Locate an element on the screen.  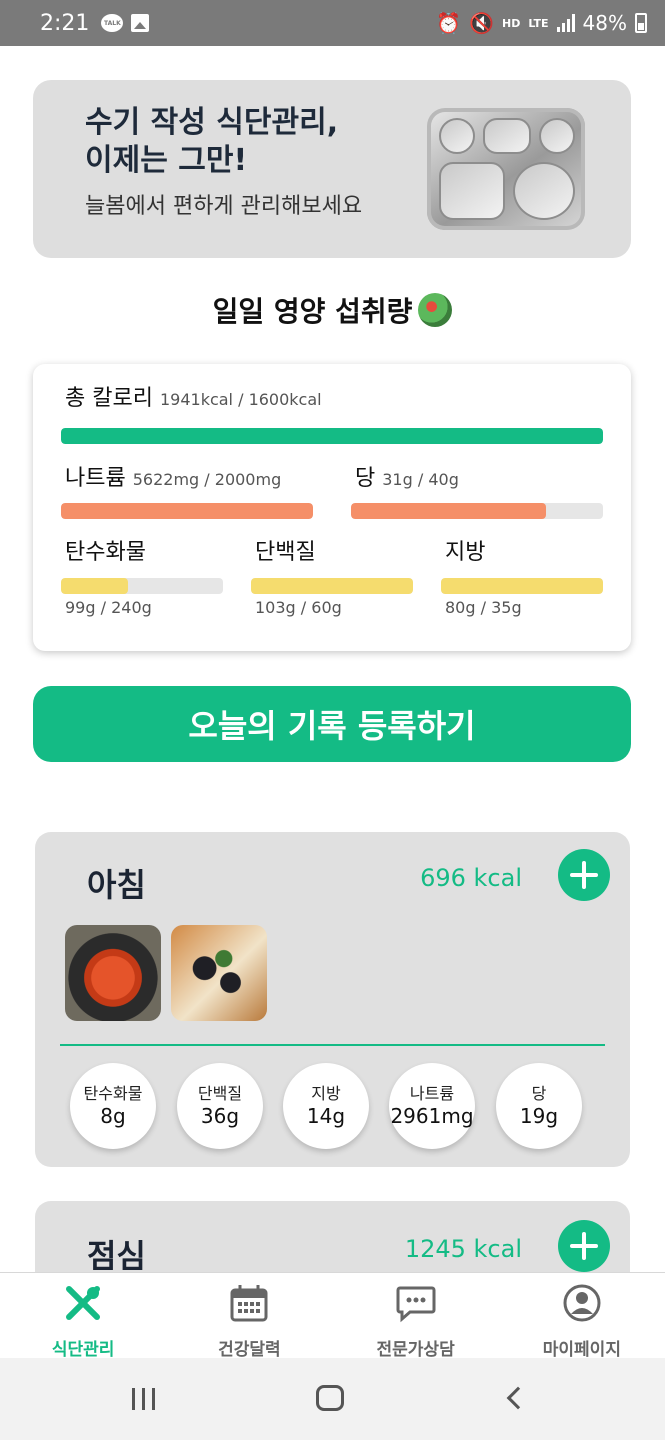
sugar-value: 31g / 40g is located at coordinates (420, 479).